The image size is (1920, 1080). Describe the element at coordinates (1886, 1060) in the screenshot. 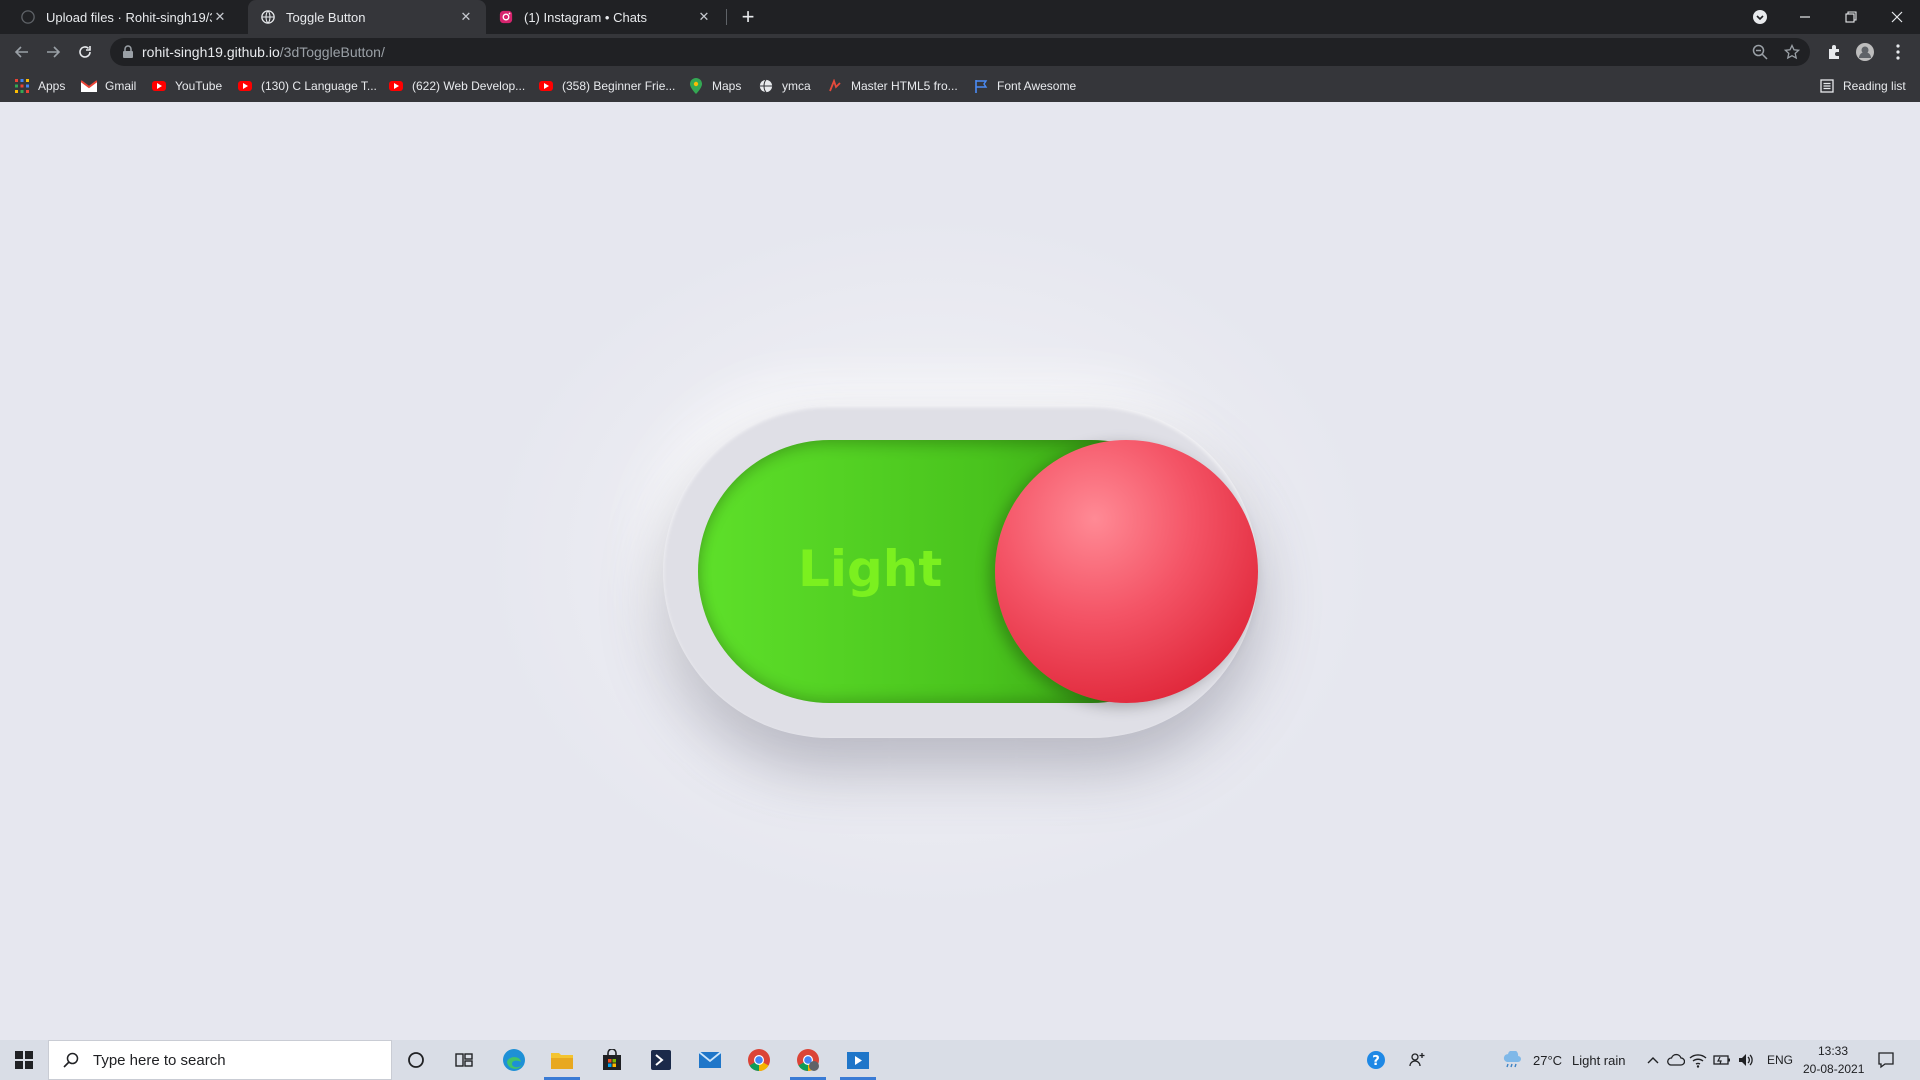

I see `notification-icon` at that location.